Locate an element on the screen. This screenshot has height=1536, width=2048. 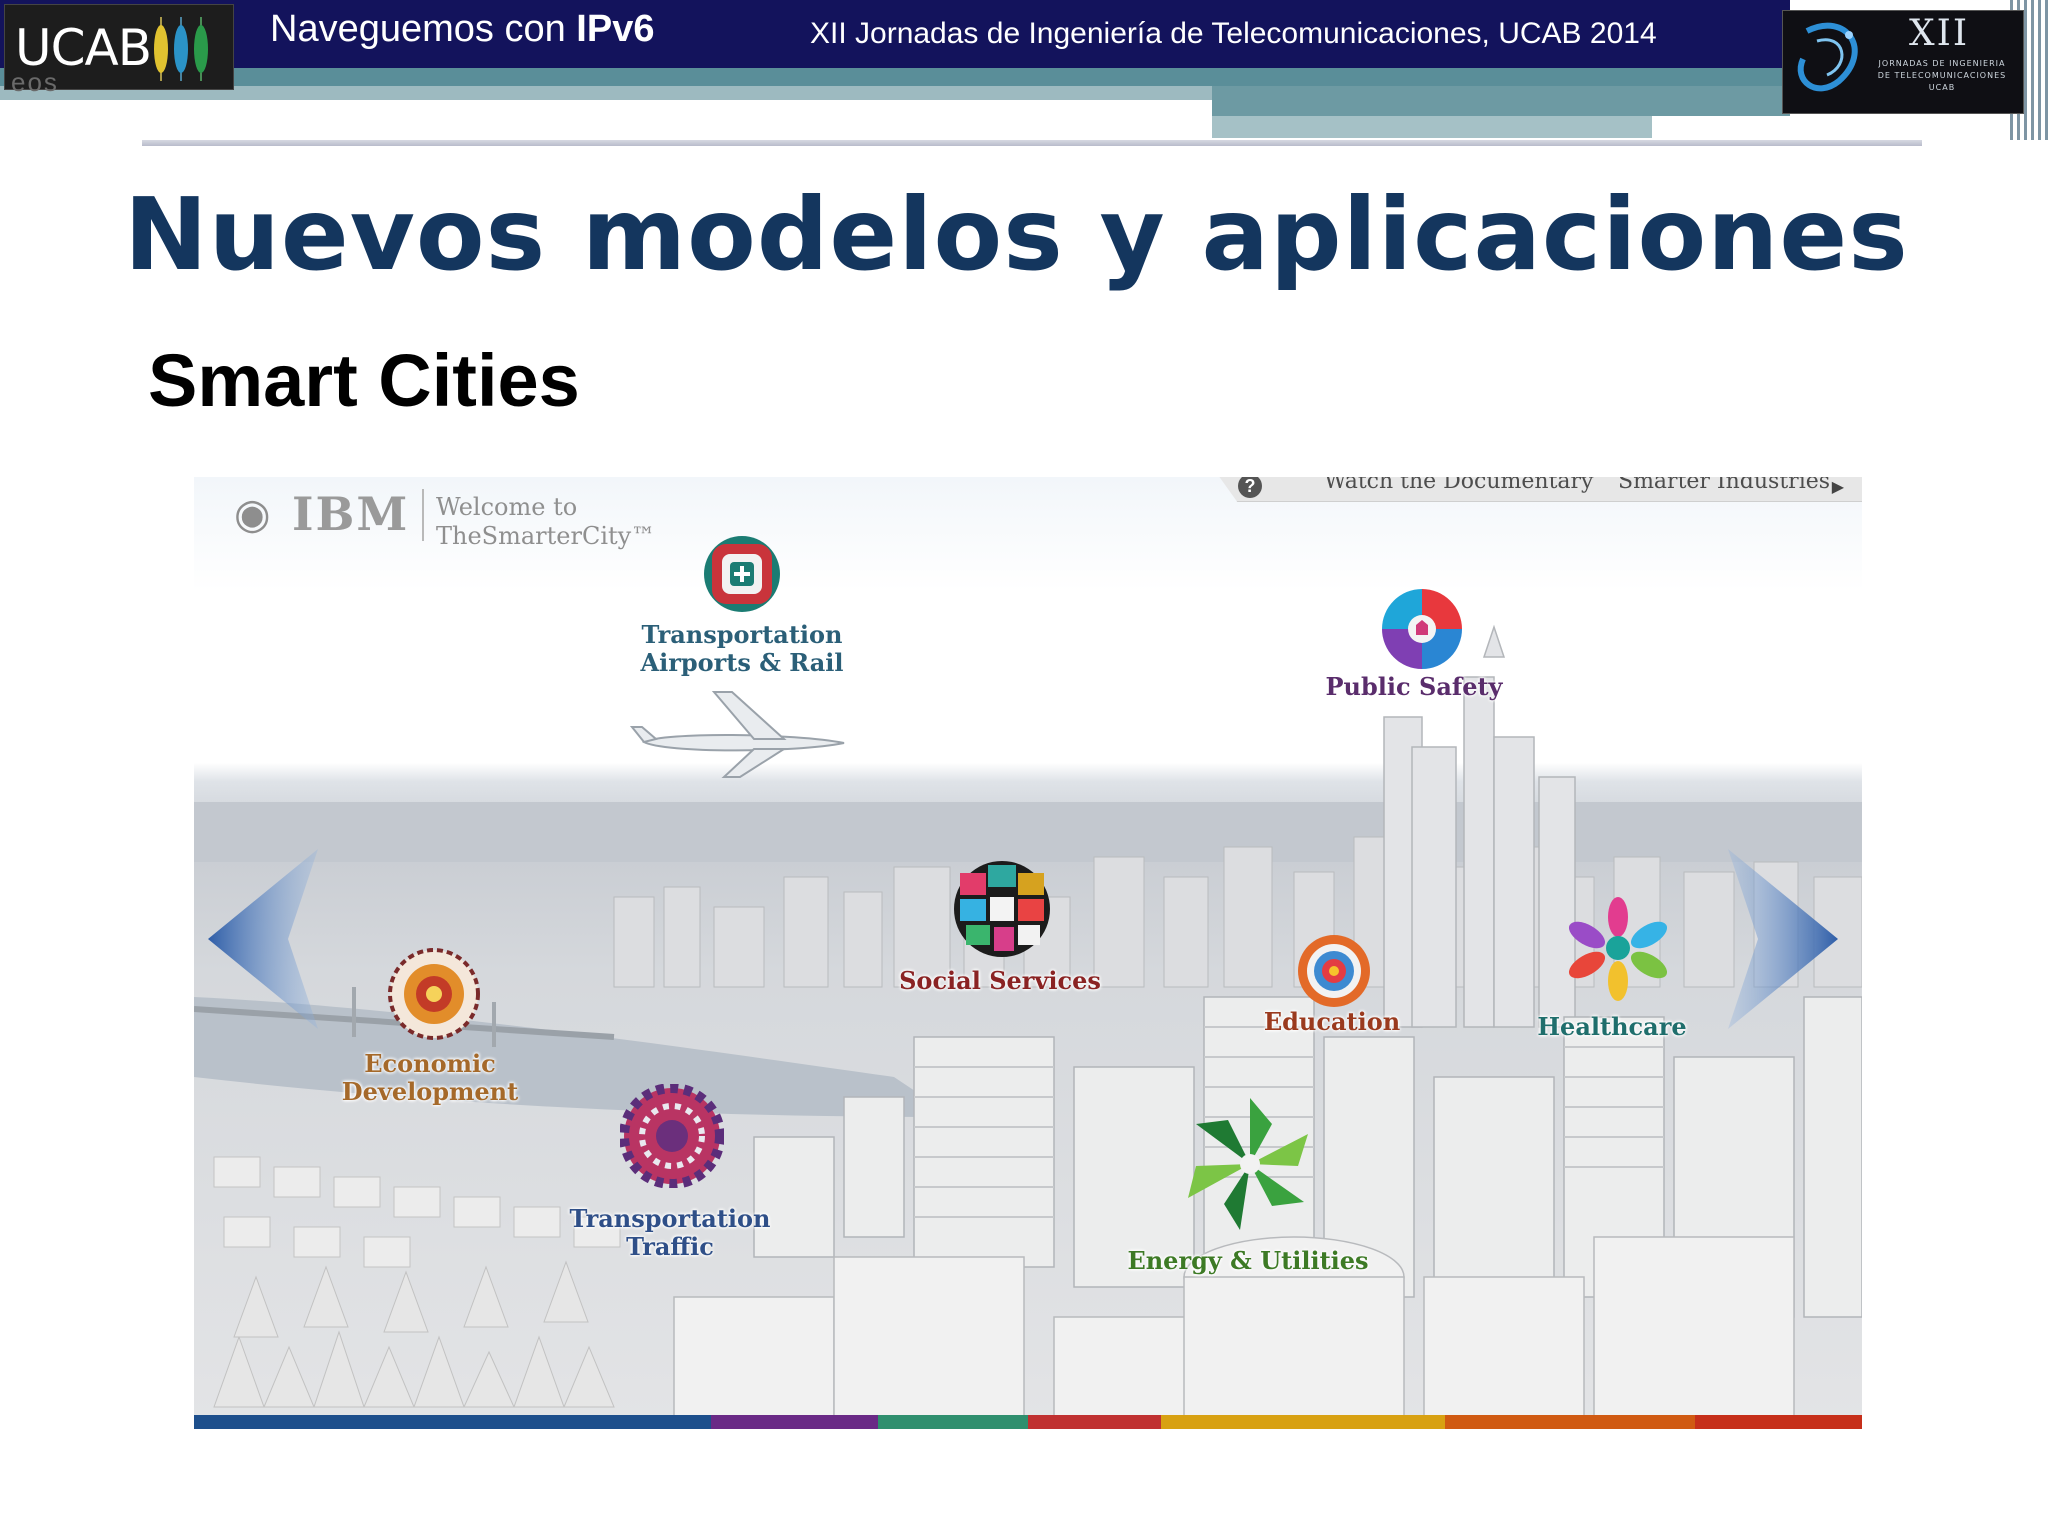
welcome-line: TheSmarterCity™ is located at coordinates (546, 535).